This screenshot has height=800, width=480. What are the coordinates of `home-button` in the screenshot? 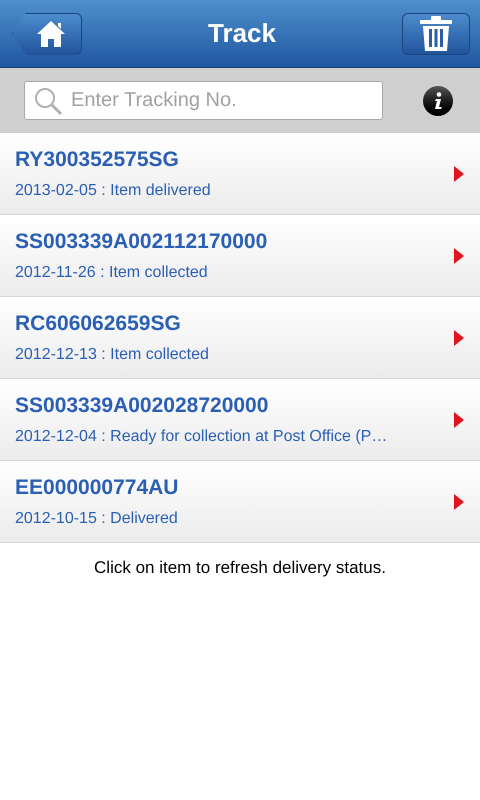 It's located at (47, 33).